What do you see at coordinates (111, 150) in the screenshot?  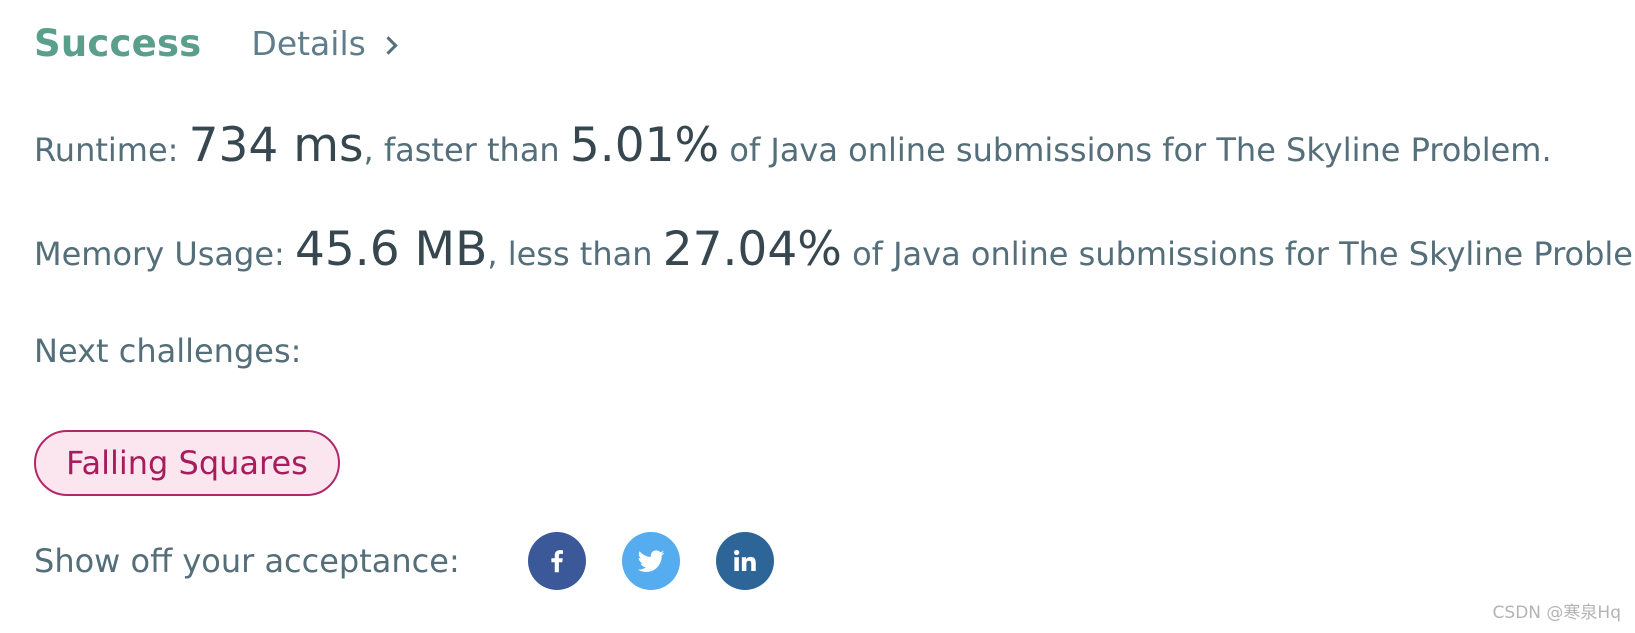 I see `runtime-label: Runtime:` at bounding box center [111, 150].